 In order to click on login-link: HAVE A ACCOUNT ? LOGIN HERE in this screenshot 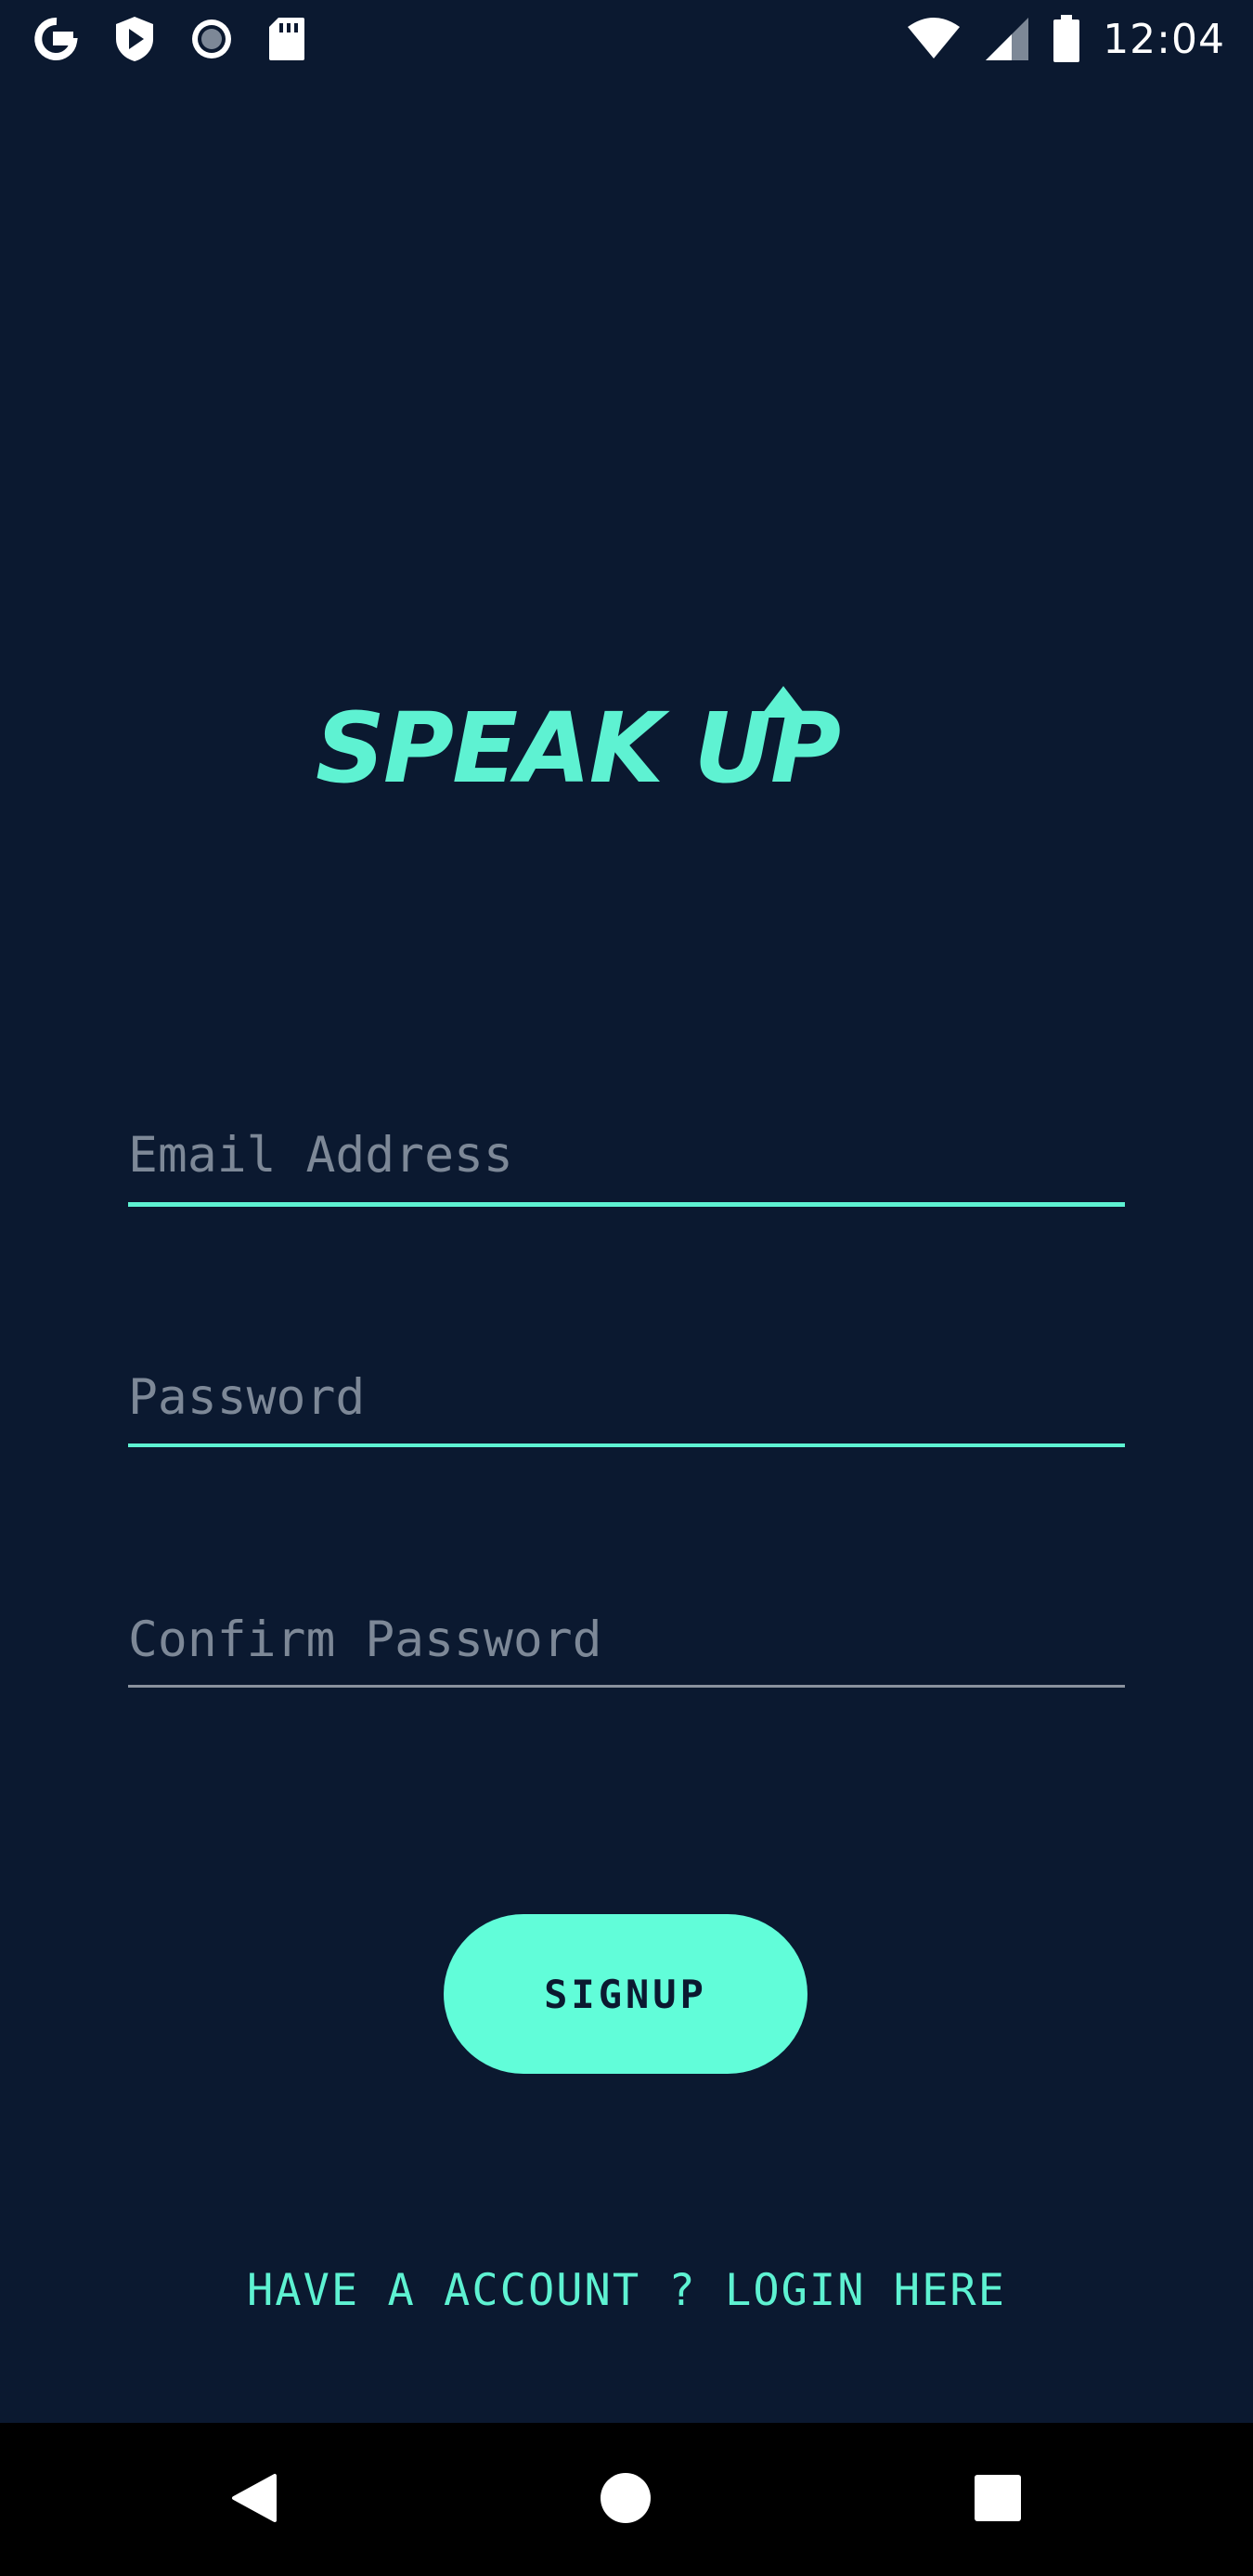, I will do `click(626, 2290)`.